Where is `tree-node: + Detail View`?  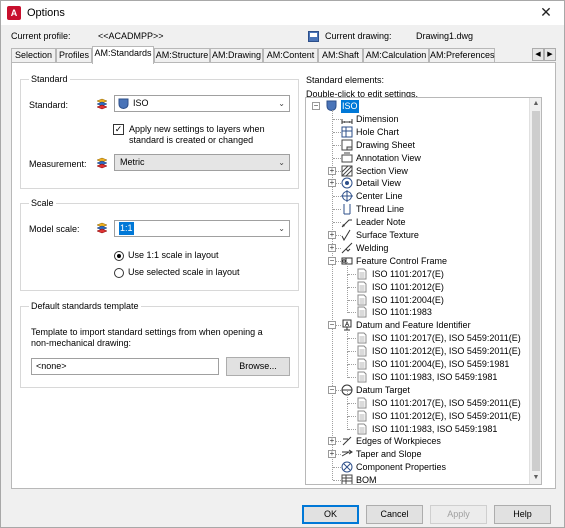 tree-node: + Detail View is located at coordinates (418, 183).